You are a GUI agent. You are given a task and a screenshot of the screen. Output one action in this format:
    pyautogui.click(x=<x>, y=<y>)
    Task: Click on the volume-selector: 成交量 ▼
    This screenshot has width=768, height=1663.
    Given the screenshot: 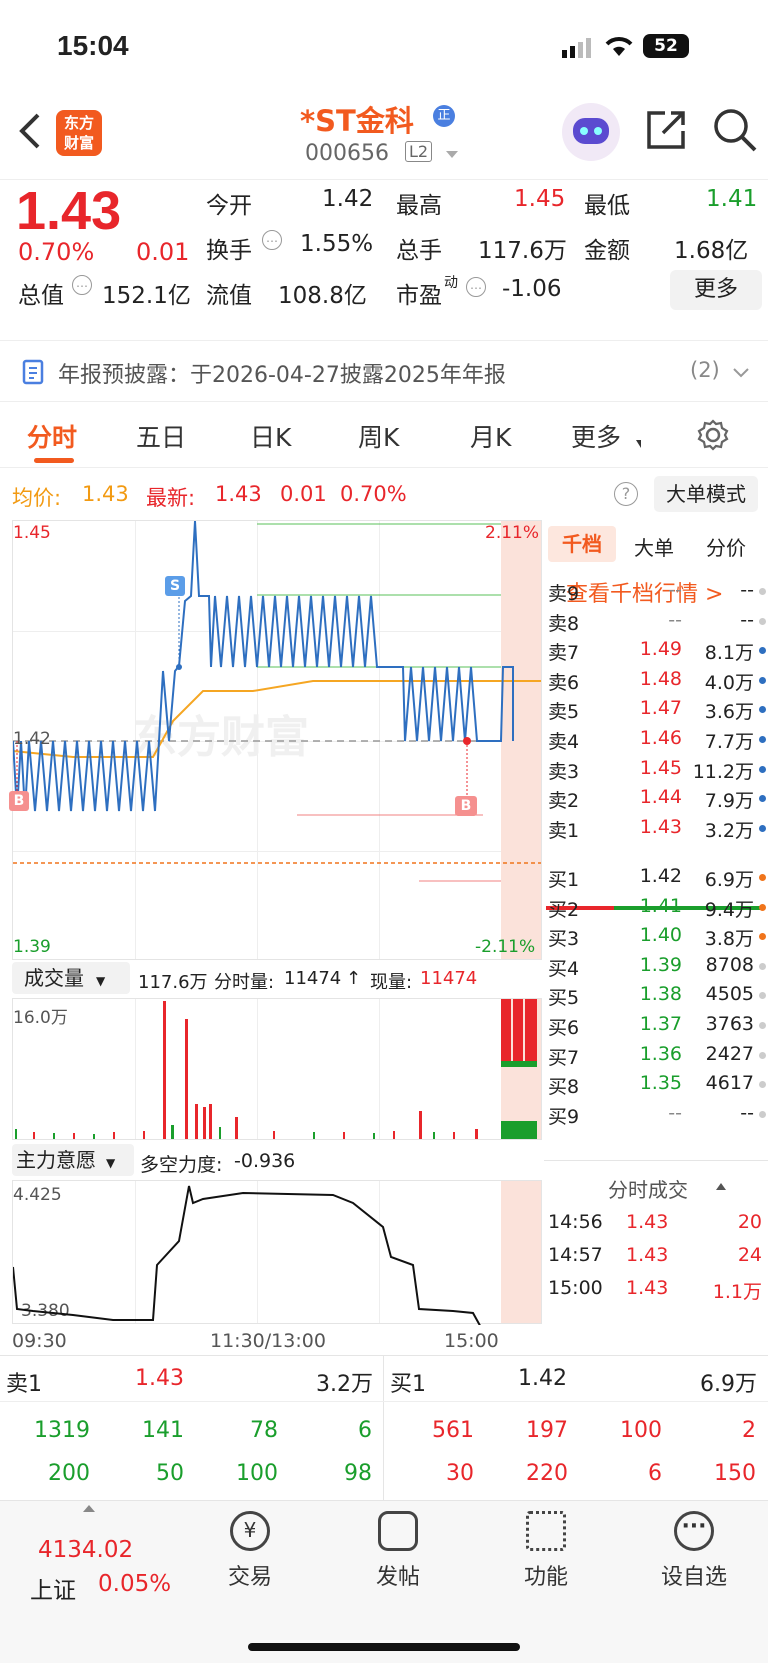 What is the action you would take?
    pyautogui.click(x=71, y=978)
    